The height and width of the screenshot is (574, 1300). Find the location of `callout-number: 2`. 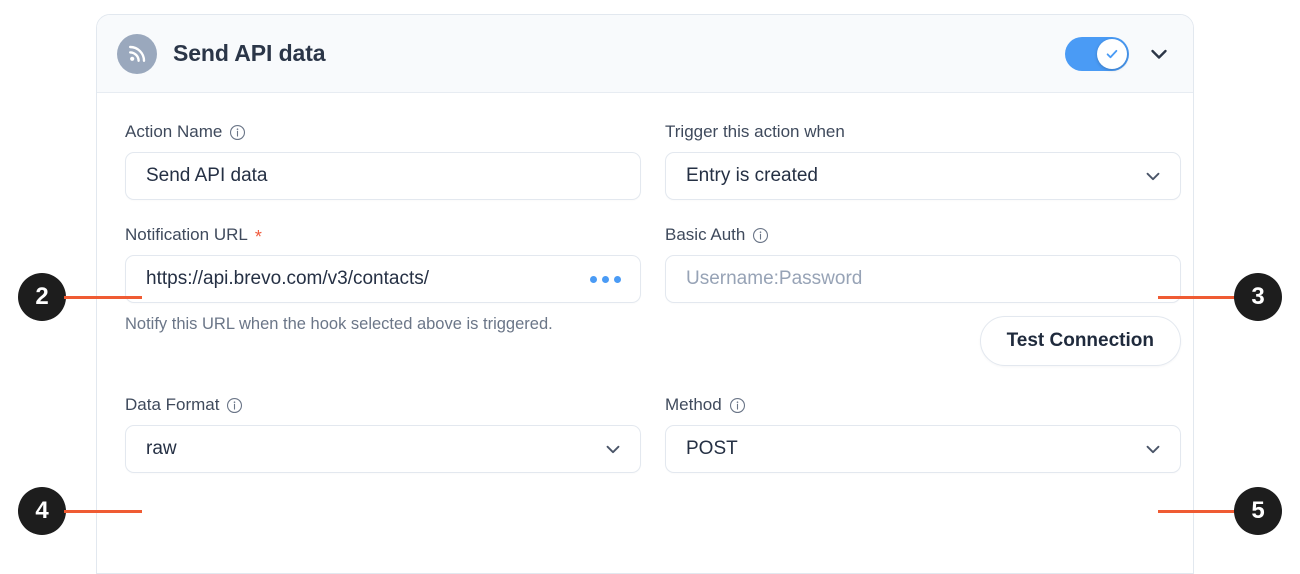

callout-number: 2 is located at coordinates (42, 297).